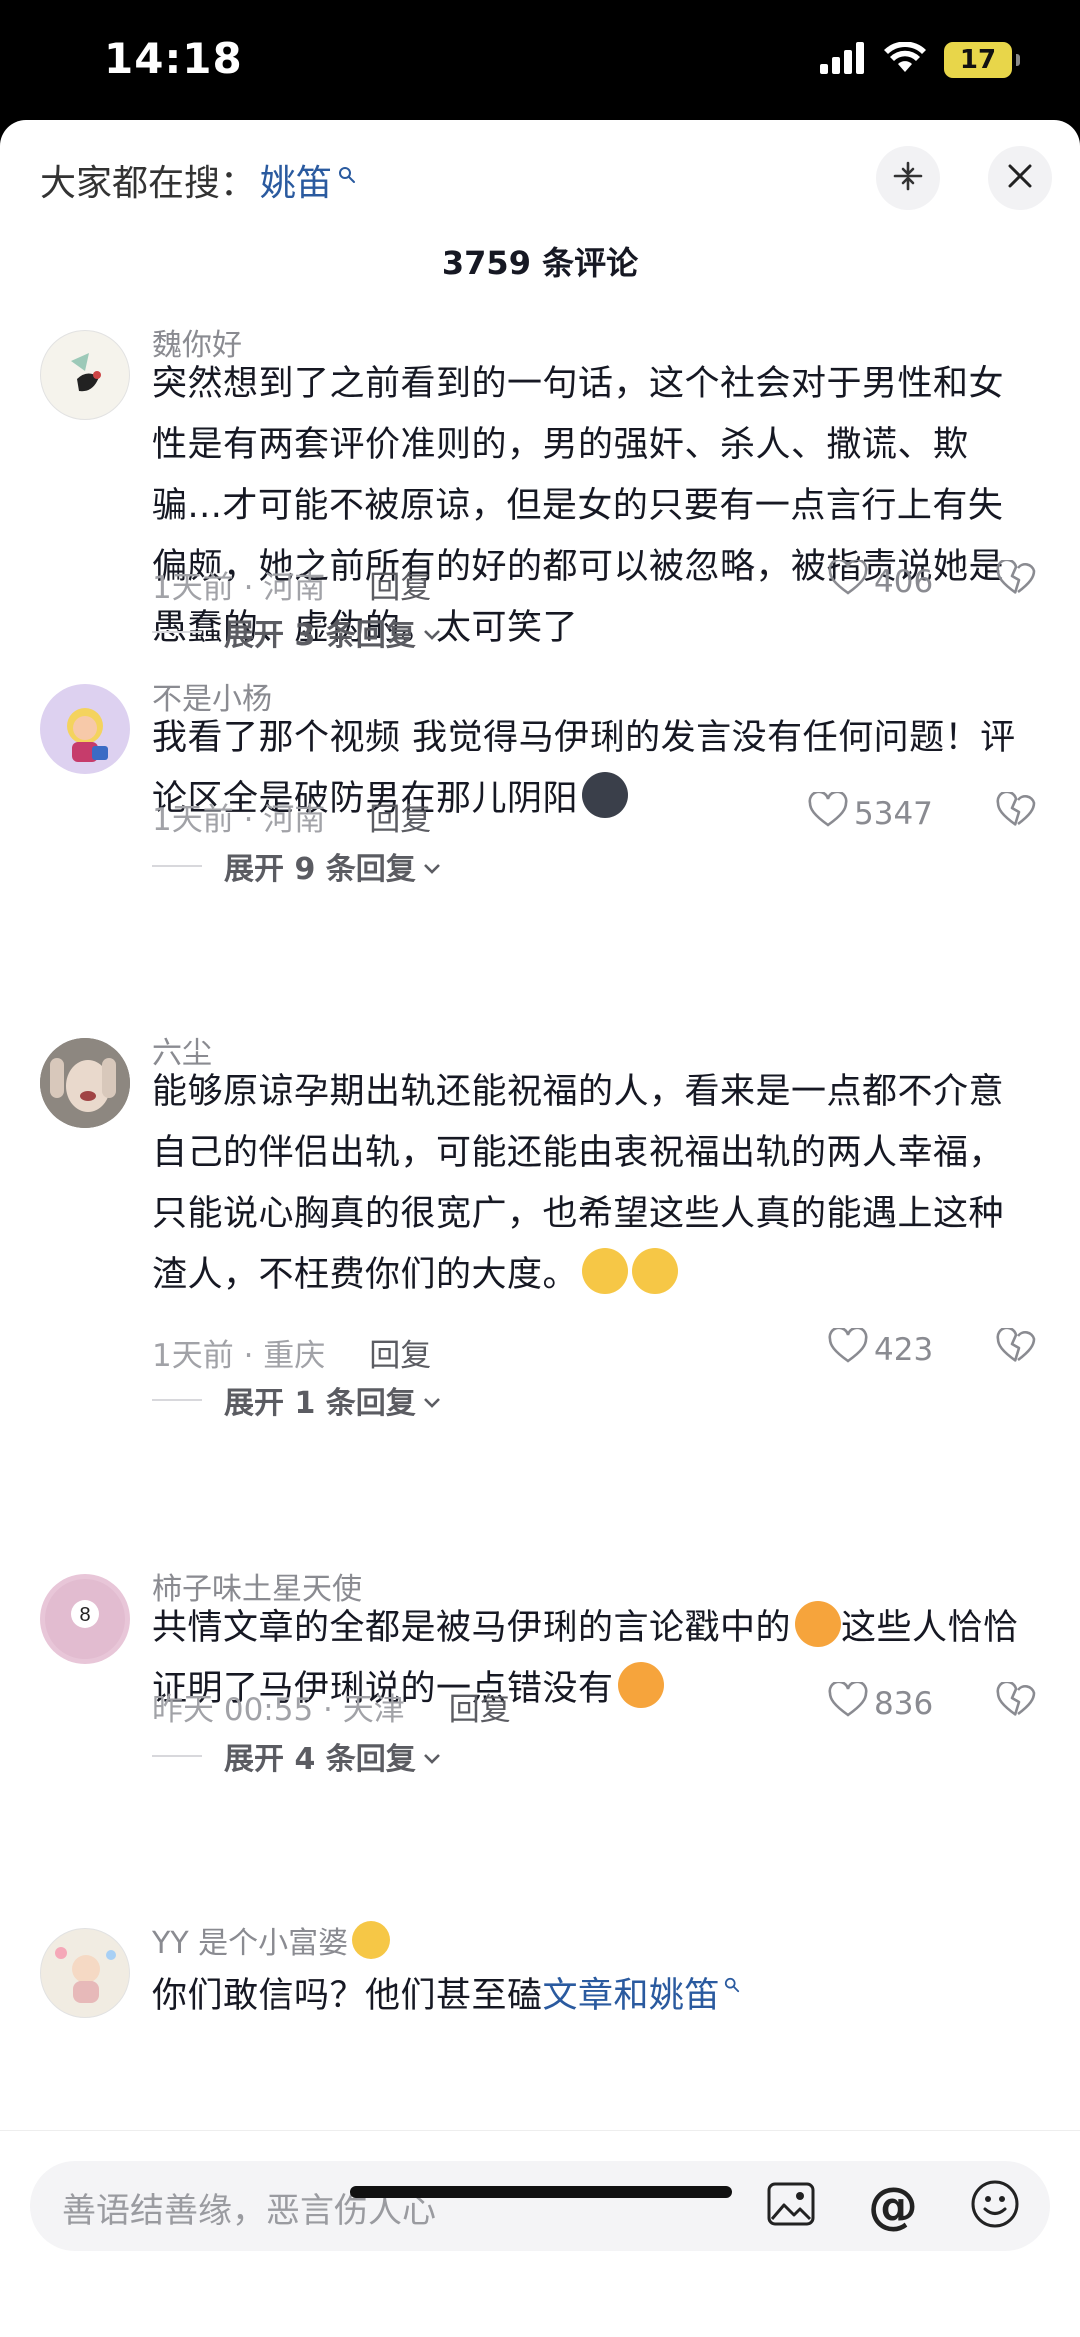  I want to click on comment-text: 你们敢信吗？他们甚至磕文章和姚笛, so click(592, 1989).